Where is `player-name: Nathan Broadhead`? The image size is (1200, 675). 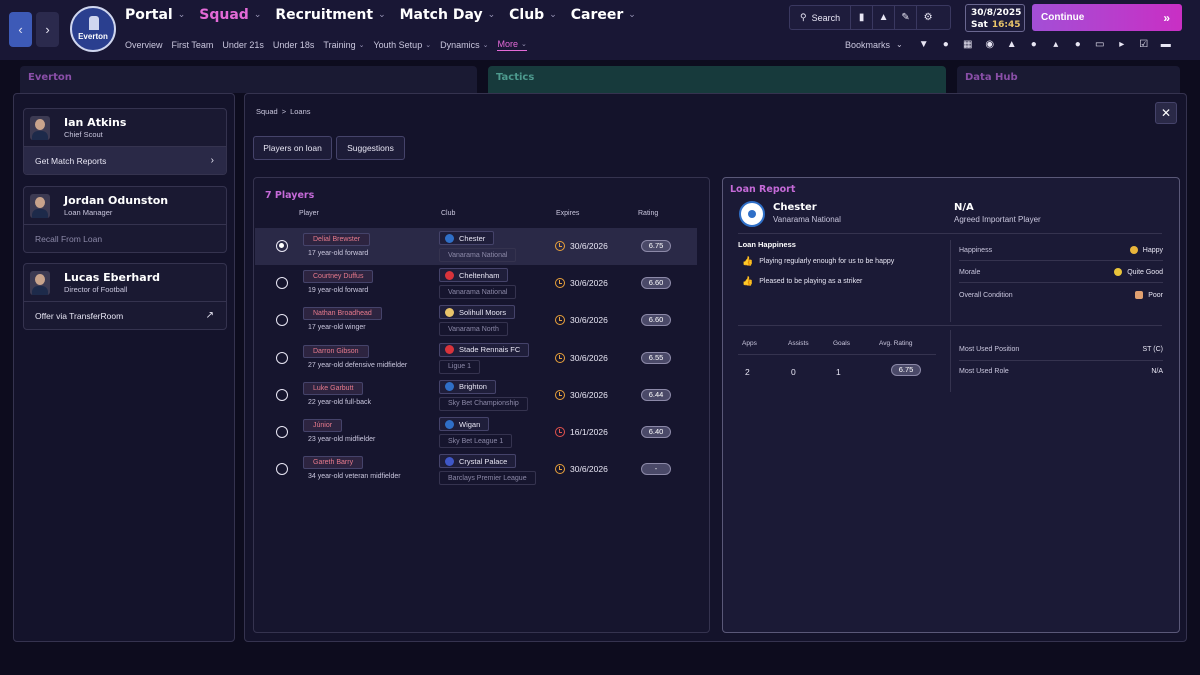 player-name: Nathan Broadhead is located at coordinates (342, 314).